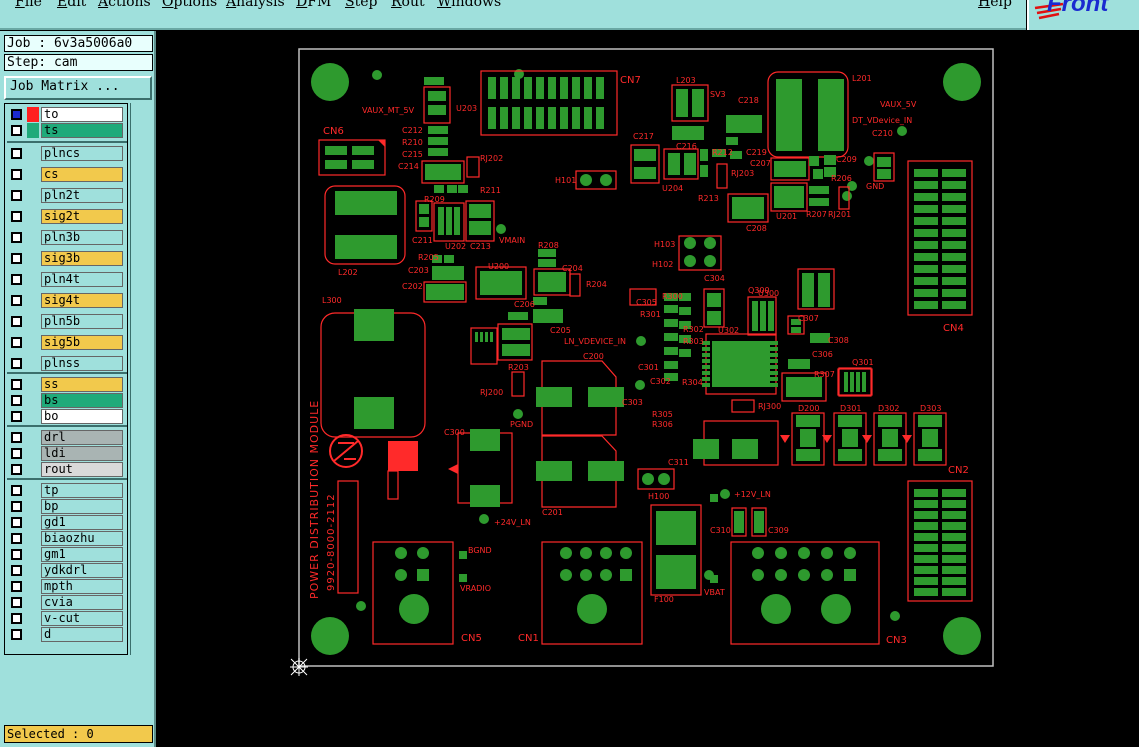  I want to click on layer-row-bo: bo, so click(67, 416).